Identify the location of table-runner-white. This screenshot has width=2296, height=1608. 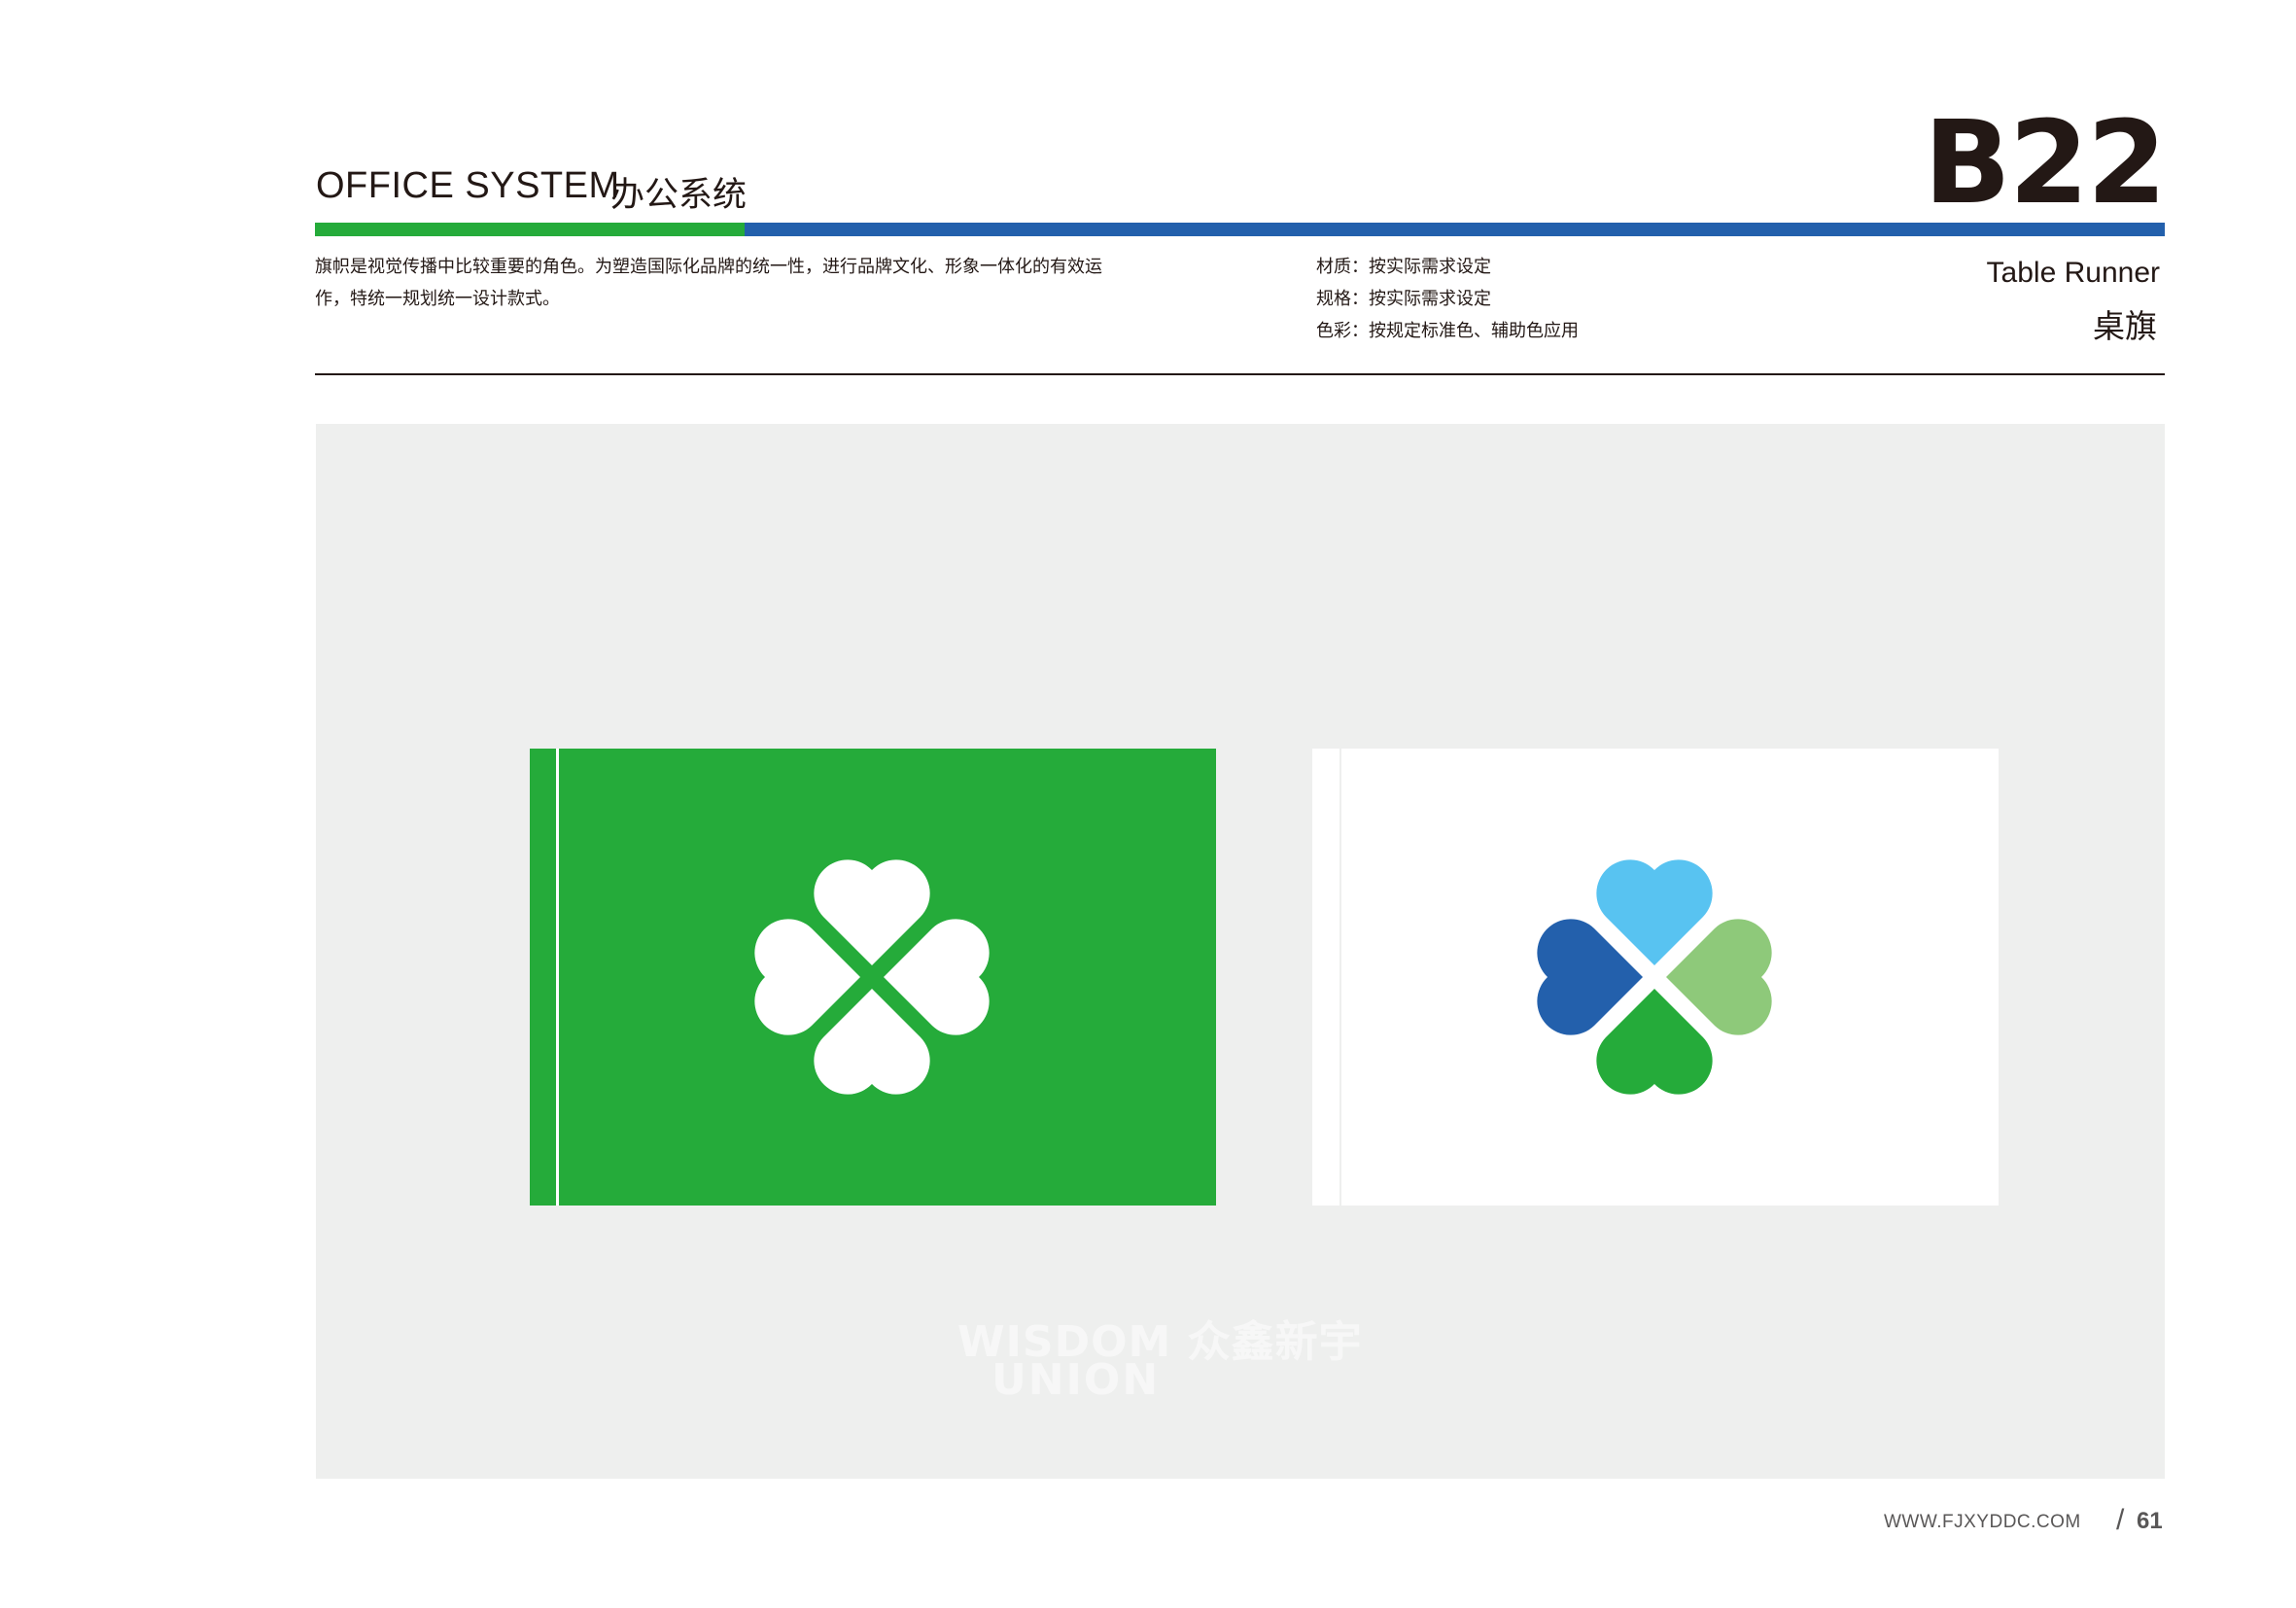
(1655, 977).